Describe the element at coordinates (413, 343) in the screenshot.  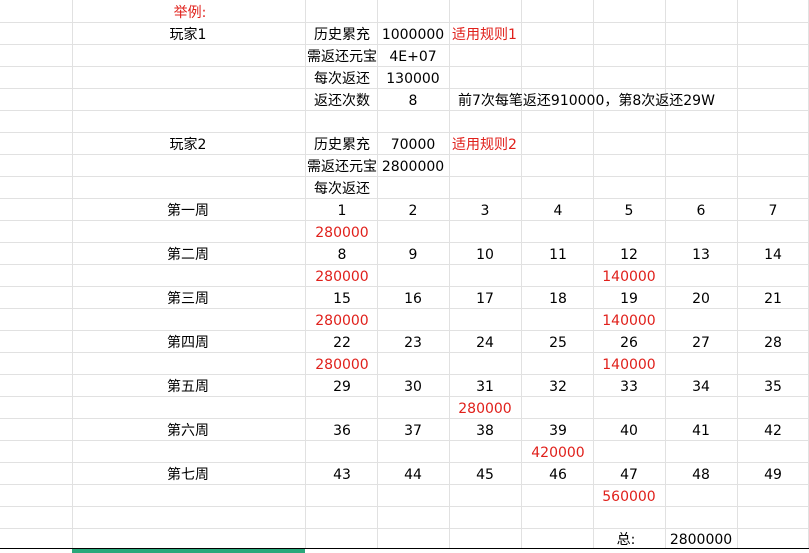
I see `day-number: 23` at that location.